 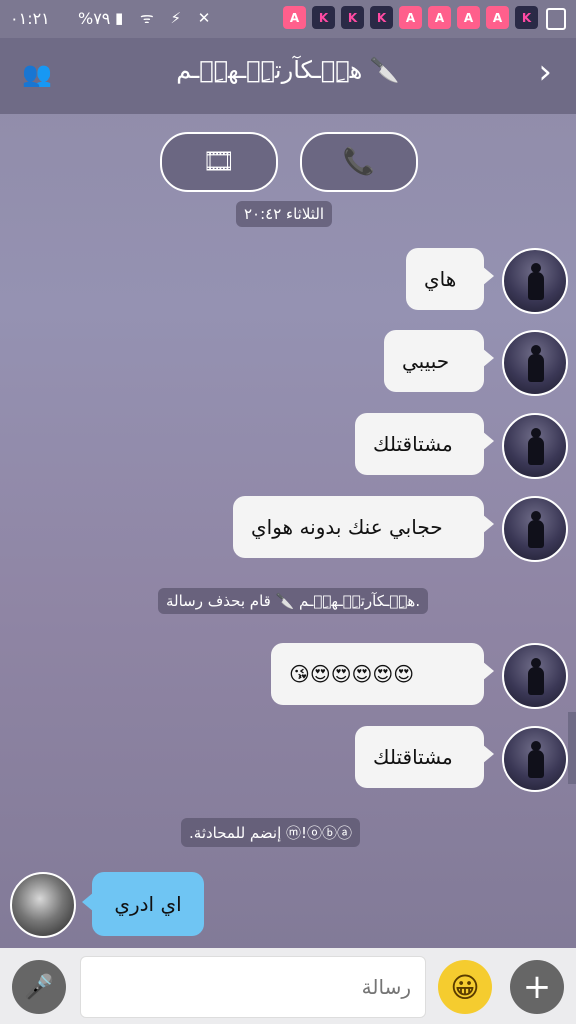 I want to click on date-separator: الثلاثاء ٢٠:٤٢, so click(x=284, y=214).